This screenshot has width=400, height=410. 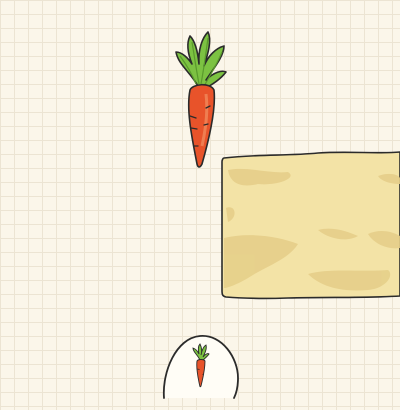 I want to click on inventory-slot-circle, so click(x=200, y=367).